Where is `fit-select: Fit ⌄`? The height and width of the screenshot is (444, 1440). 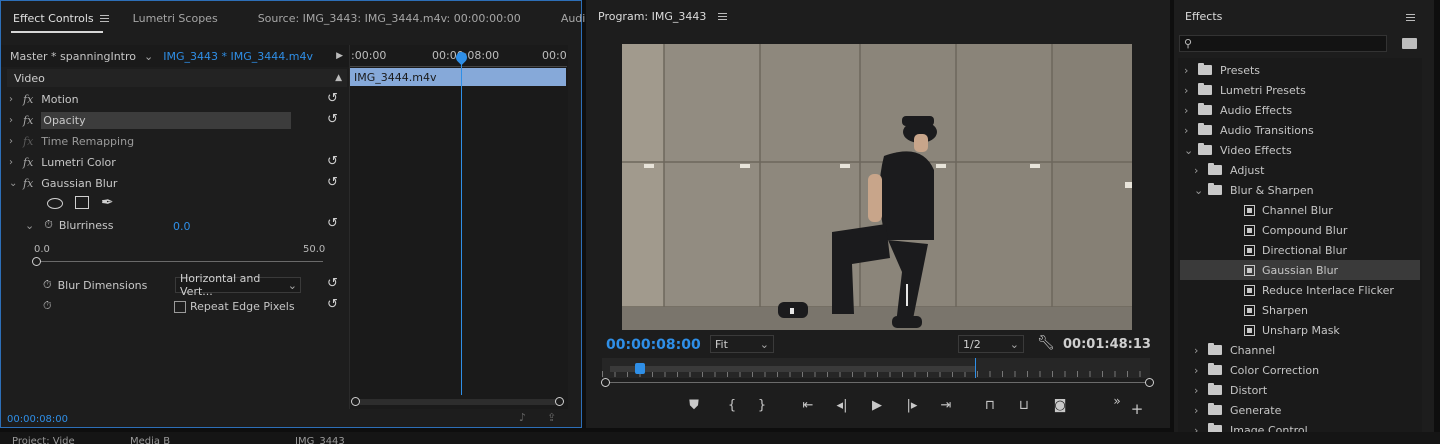 fit-select: Fit ⌄ is located at coordinates (742, 344).